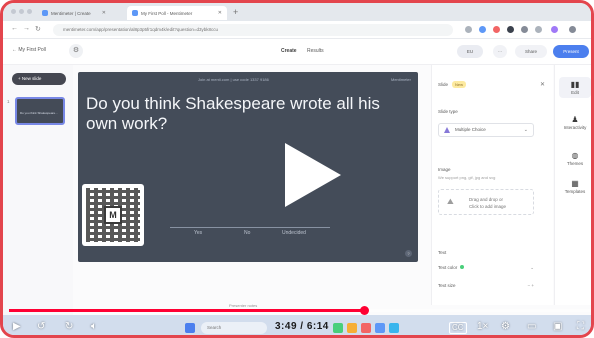 This screenshot has height=338, width=594. What do you see at coordinates (302, 326) in the screenshot?
I see `time-display: 3:49 / 6:14` at bounding box center [302, 326].